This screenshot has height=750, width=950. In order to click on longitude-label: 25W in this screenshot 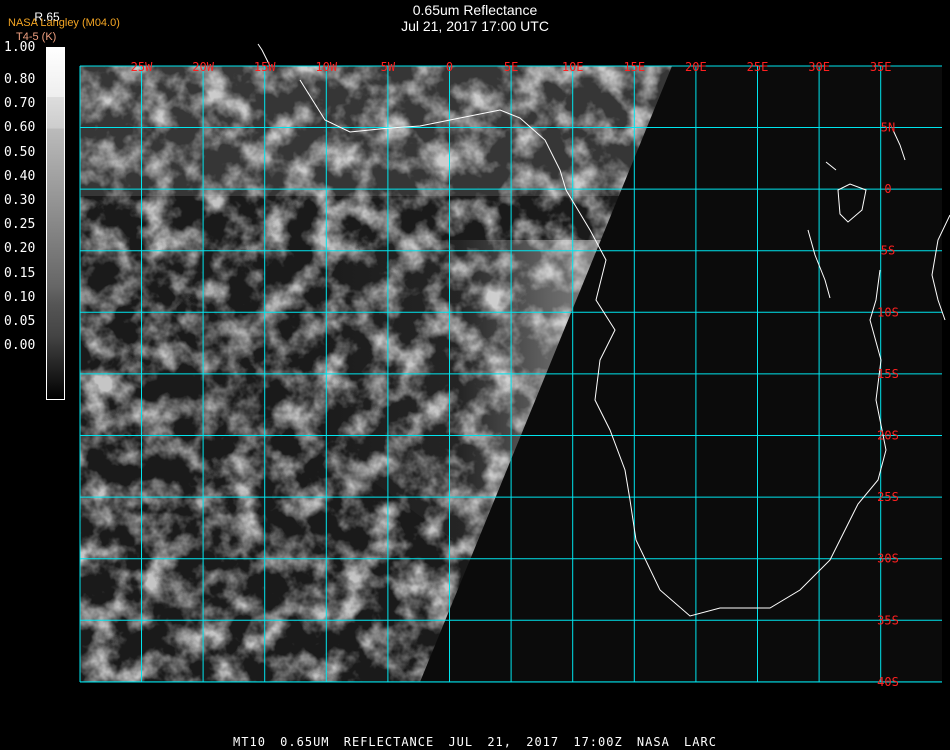, I will do `click(142, 67)`.